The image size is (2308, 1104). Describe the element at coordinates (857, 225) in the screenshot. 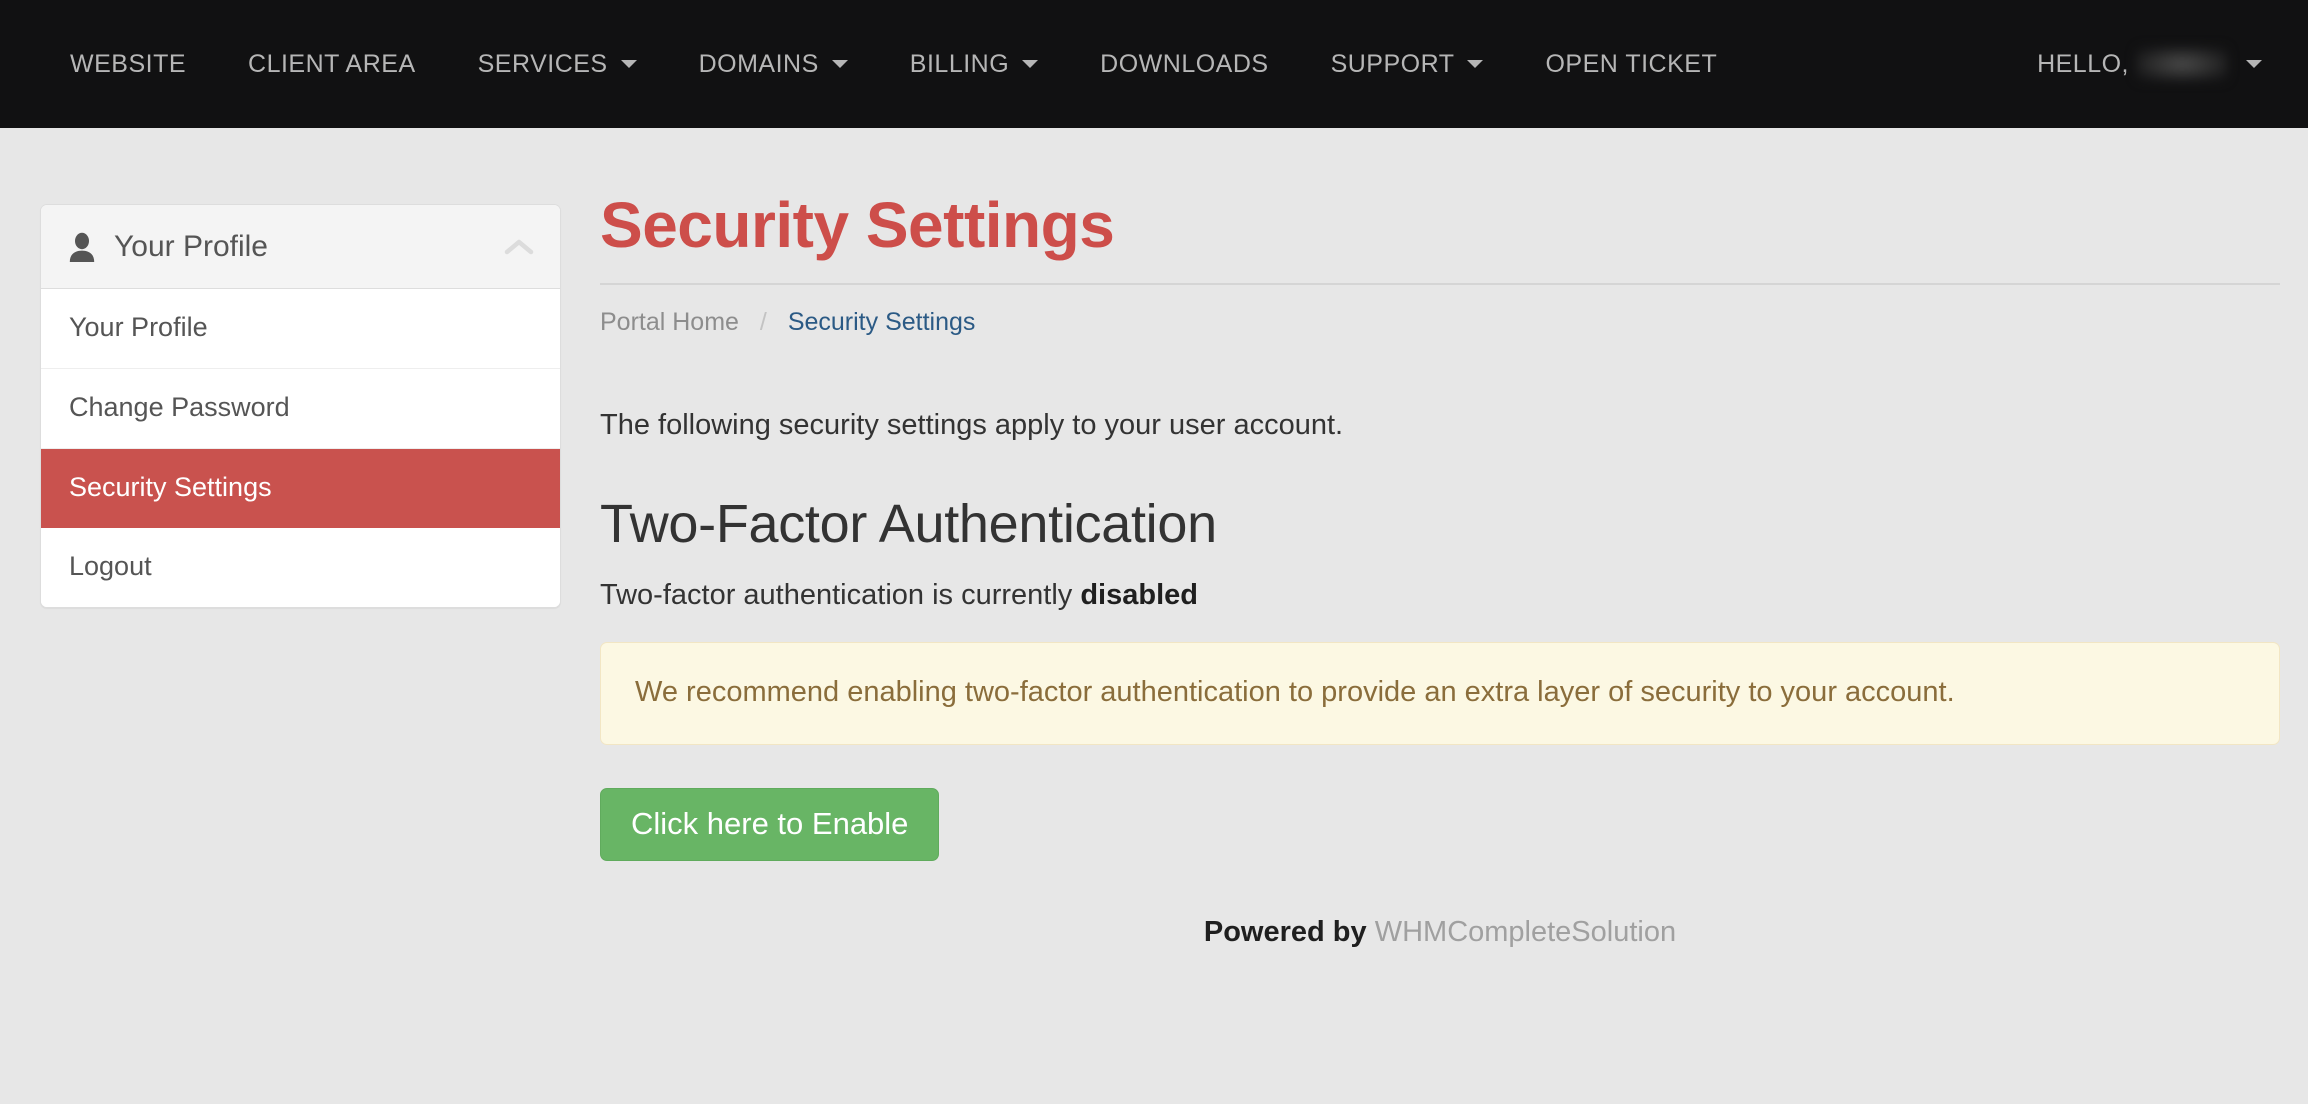

I see `page-title: Security Settings` at that location.